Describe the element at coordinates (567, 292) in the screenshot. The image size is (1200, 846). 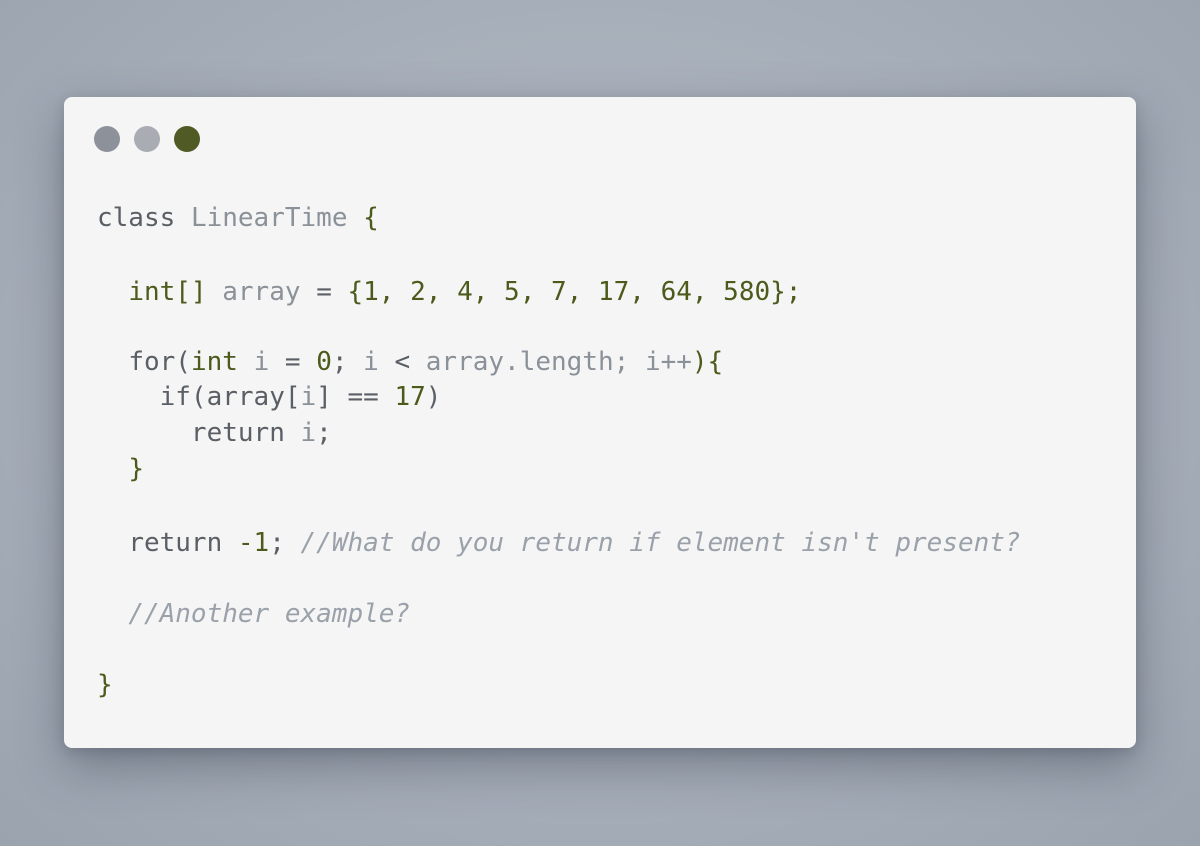
I see `array-values: 1, 2, 4, 5, 7, 17, 64, 580` at that location.